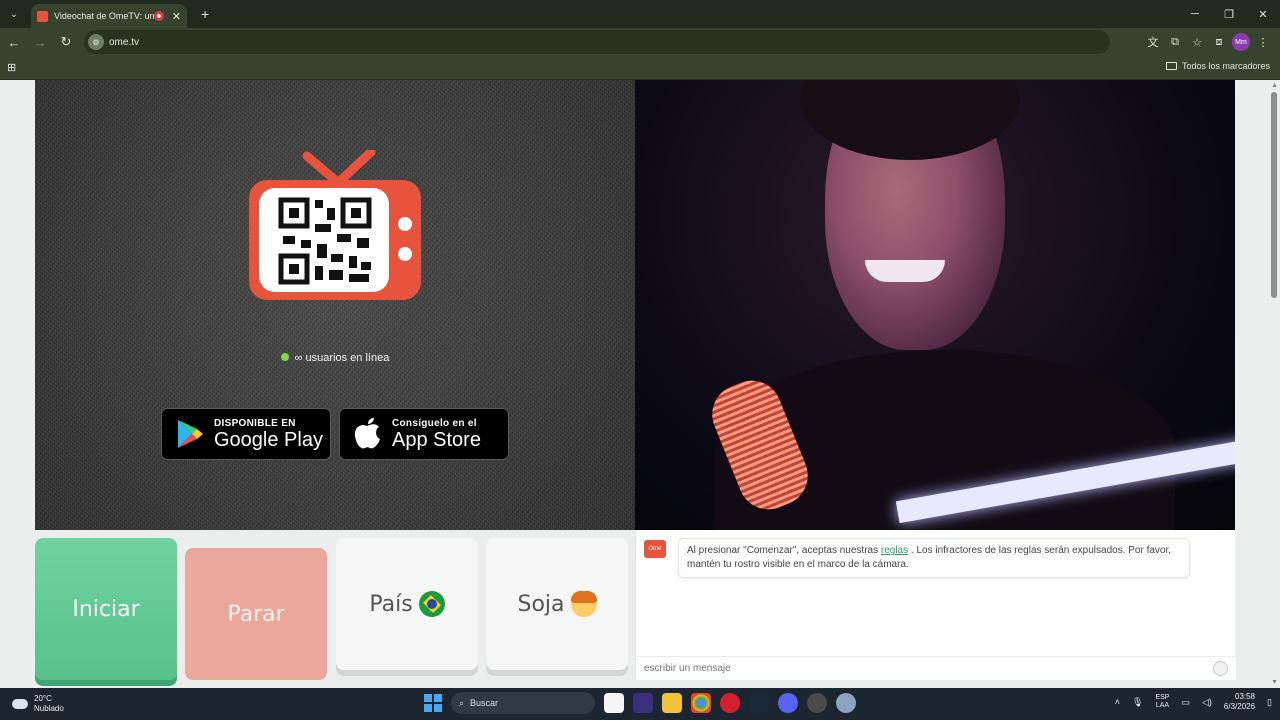 This screenshot has width=1280, height=720. I want to click on all-bookmarks-label: Todos los marcadores, so click(1225, 66).